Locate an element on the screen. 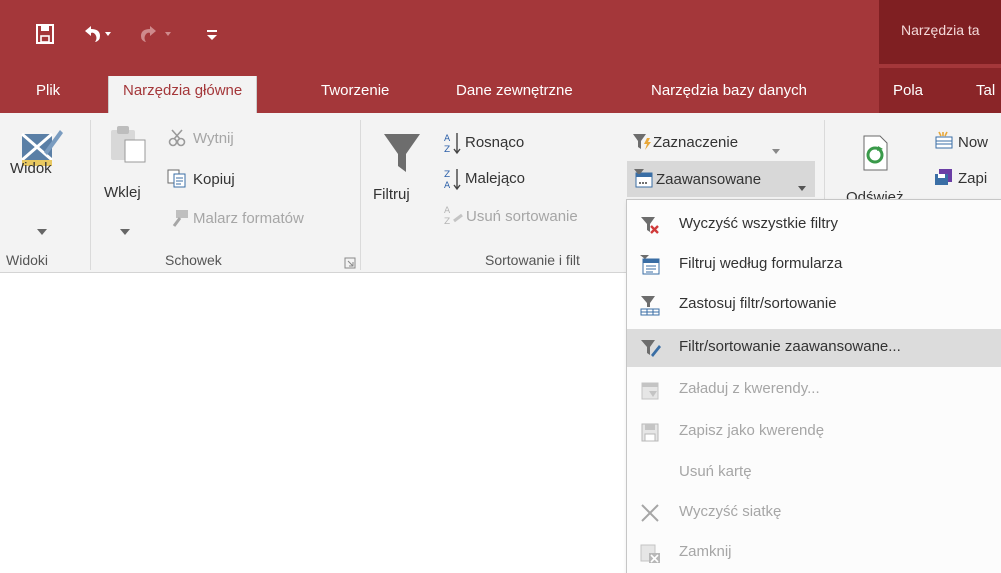 The height and width of the screenshot is (573, 1001). refresh-label: Odśwież is located at coordinates (875, 194).